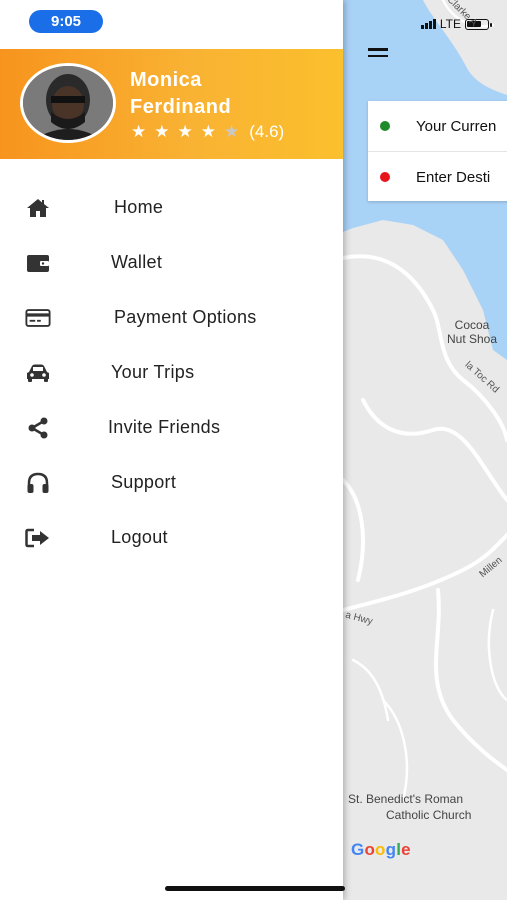 Image resolution: width=507 pixels, height=900 pixels. I want to click on home-indicator, so click(255, 888).